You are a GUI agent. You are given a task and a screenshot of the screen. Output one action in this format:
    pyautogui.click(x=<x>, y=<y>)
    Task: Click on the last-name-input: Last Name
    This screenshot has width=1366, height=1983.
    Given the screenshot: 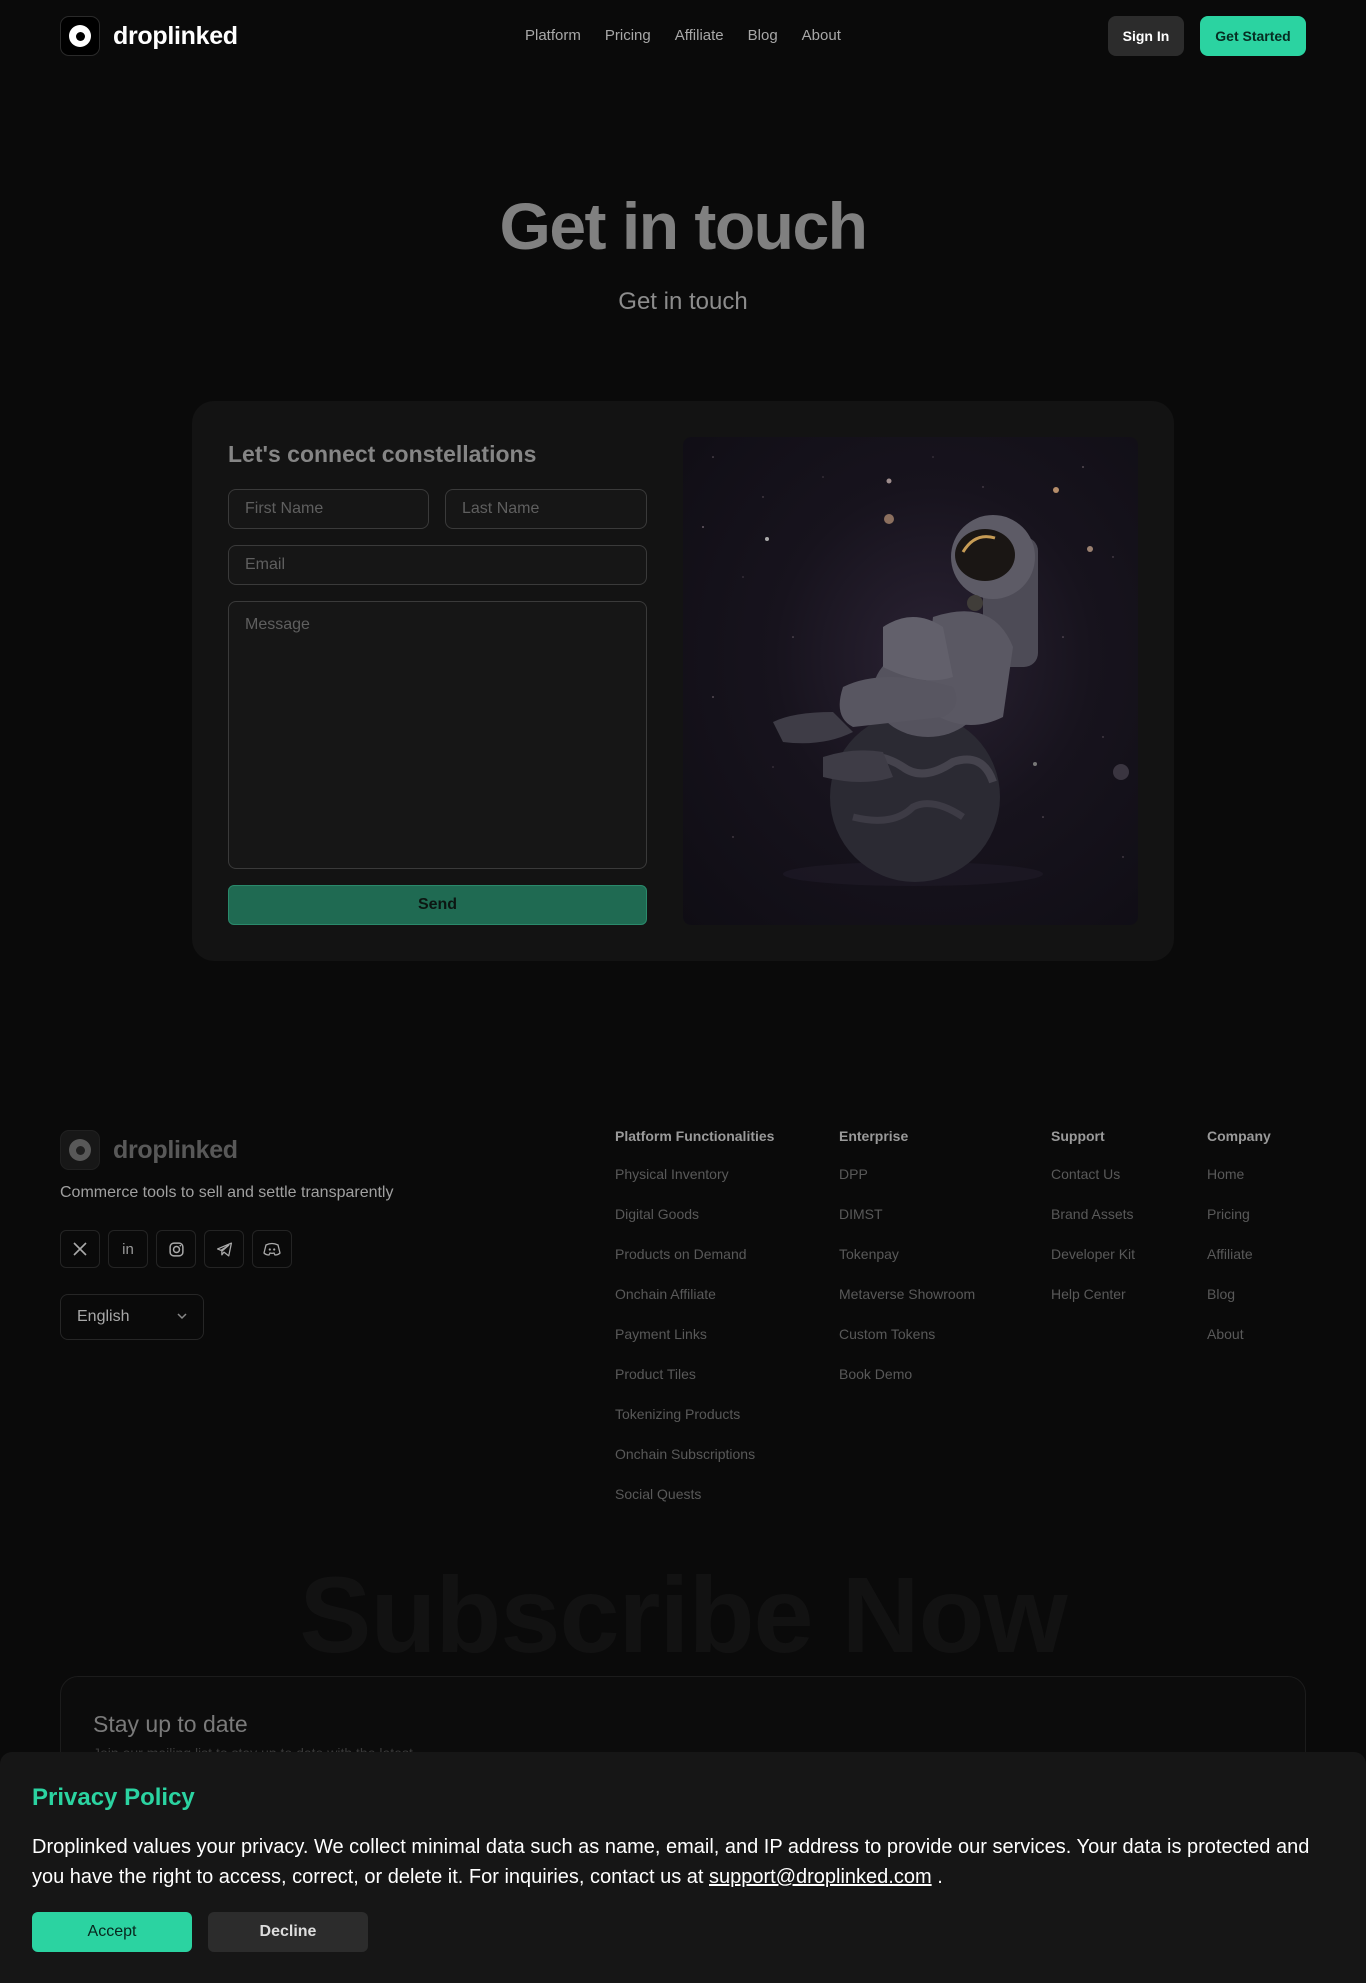 What is the action you would take?
    pyautogui.click(x=546, y=509)
    